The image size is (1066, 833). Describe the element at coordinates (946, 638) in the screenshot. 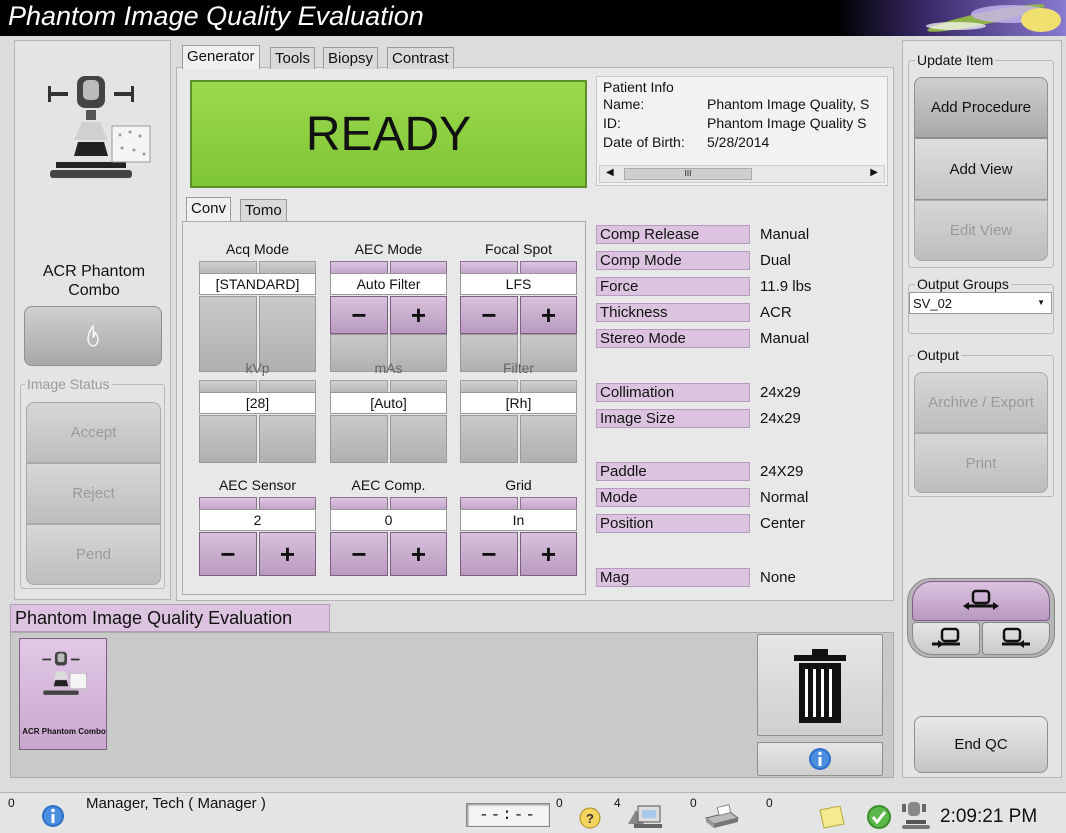

I see `paddle-left-button` at that location.